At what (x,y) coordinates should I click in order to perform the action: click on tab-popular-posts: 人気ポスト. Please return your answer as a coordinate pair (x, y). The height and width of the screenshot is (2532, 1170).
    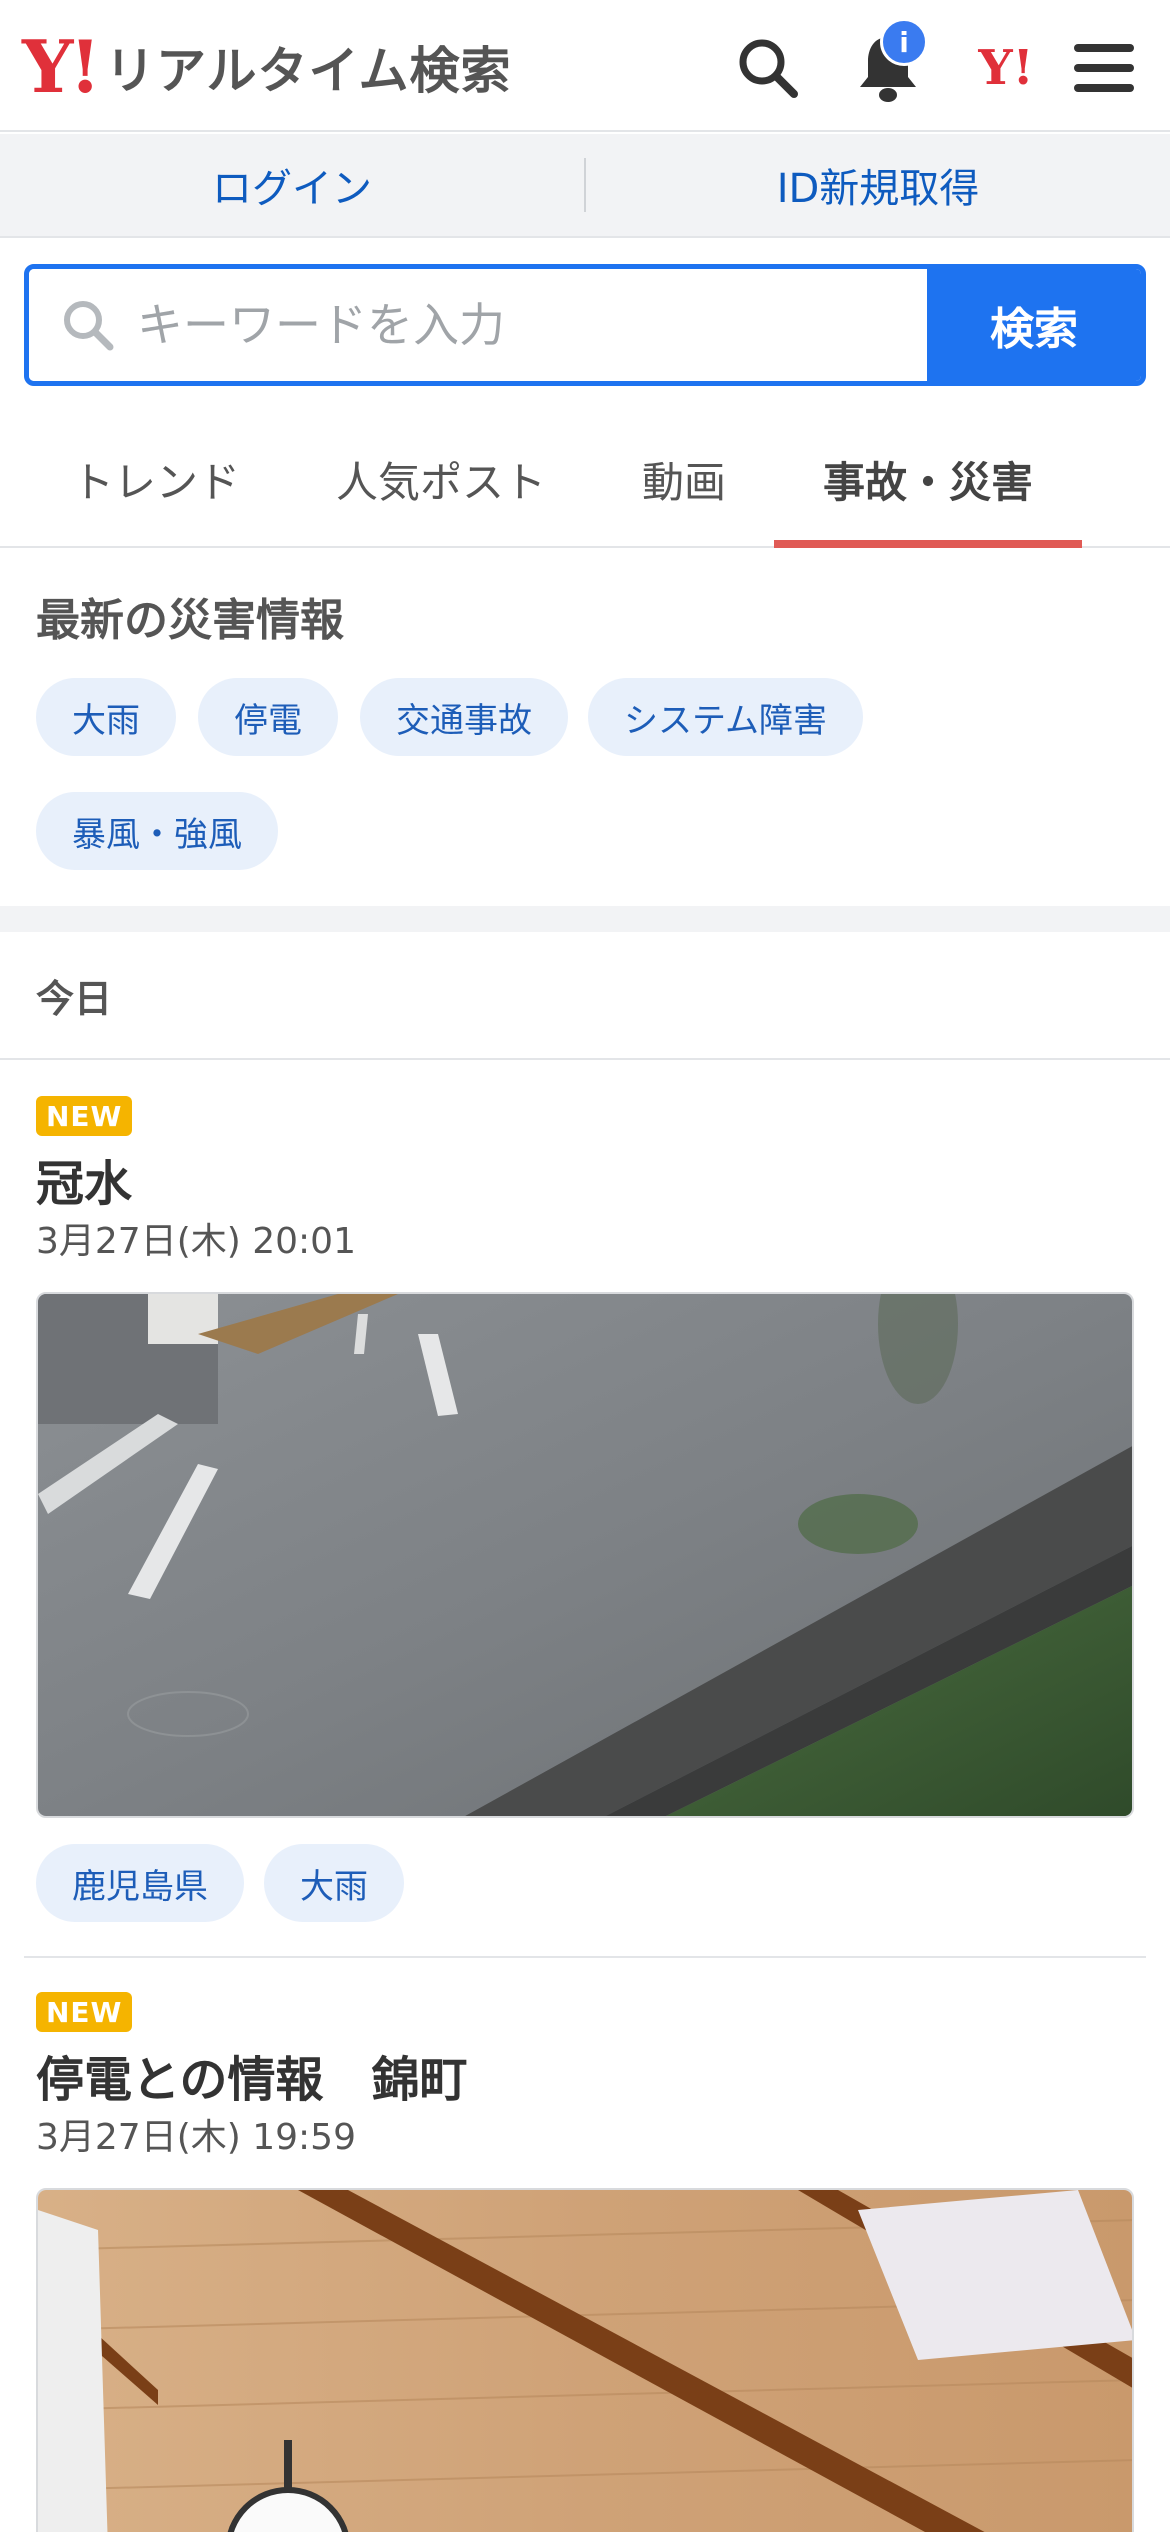
    Looking at the image, I should click on (441, 479).